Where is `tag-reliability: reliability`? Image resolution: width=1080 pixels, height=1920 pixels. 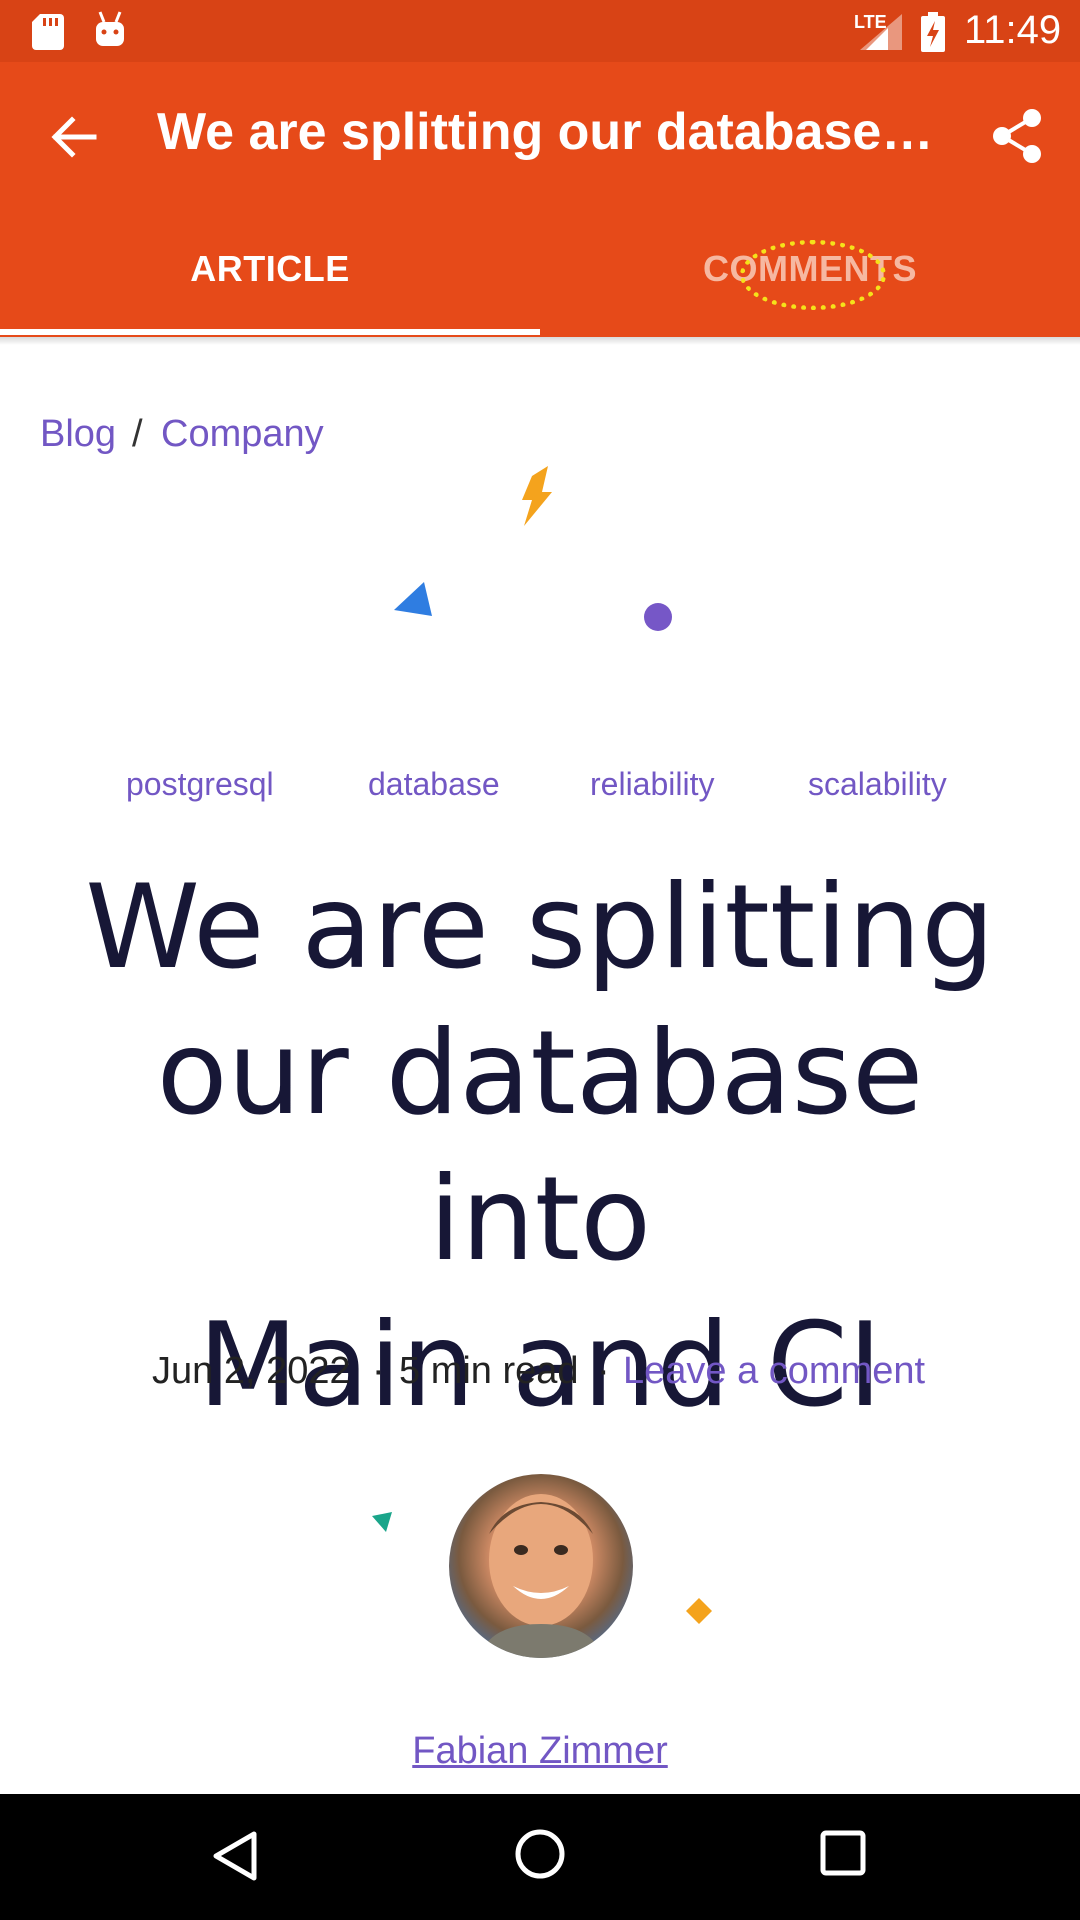 tag-reliability: reliability is located at coordinates (652, 784).